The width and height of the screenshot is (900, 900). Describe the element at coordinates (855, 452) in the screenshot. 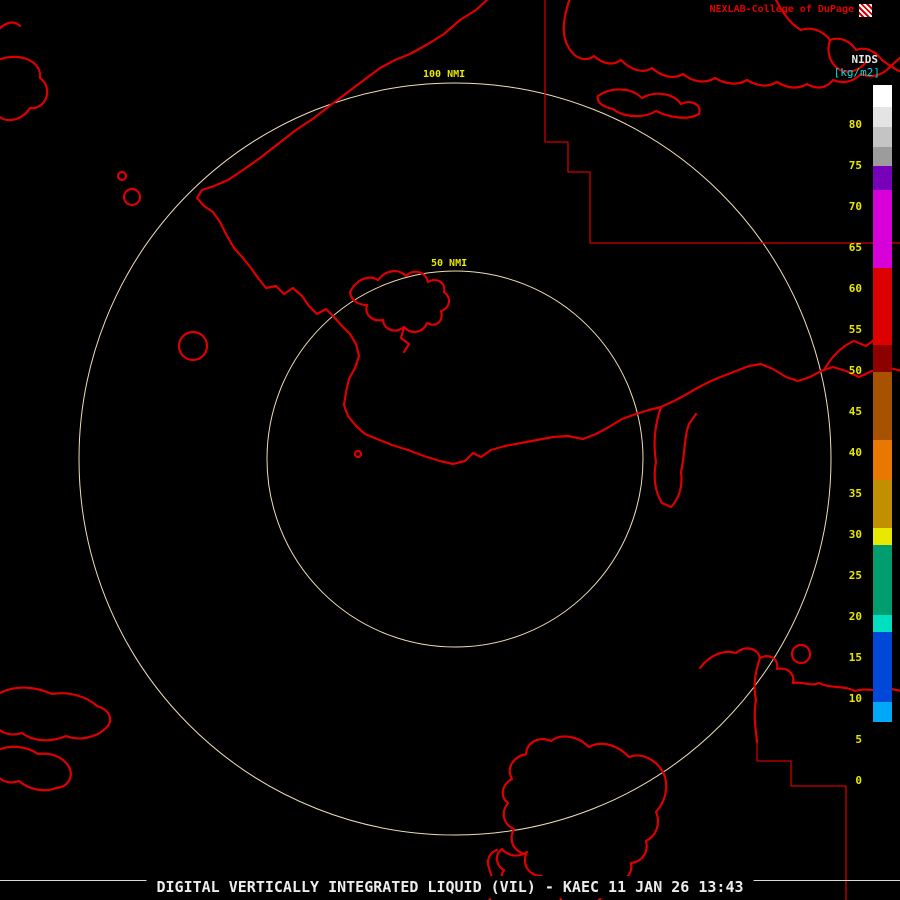

I see `colorbar-label: 40` at that location.